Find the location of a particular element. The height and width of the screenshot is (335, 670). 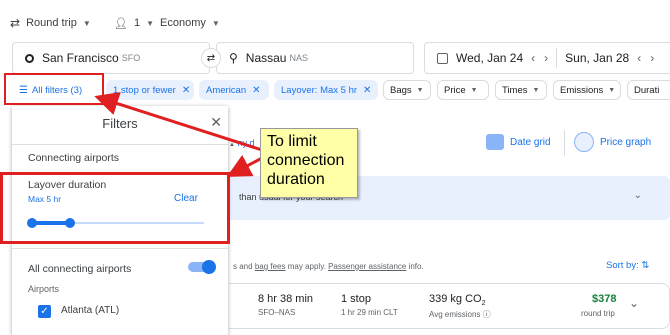

callout-line-2: connection is located at coordinates (306, 160).